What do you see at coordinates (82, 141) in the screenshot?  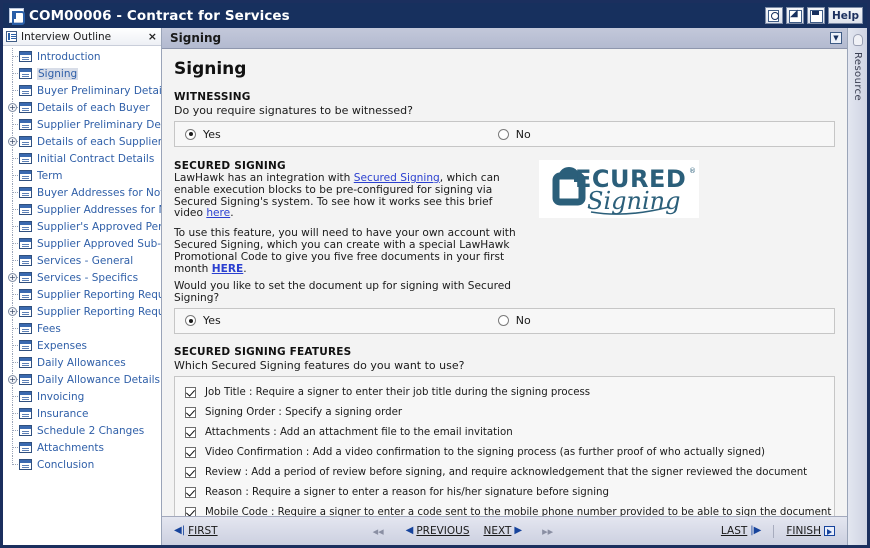 I see `sidebar-item-details-of-each-supplier: + Details of each Supplier` at bounding box center [82, 141].